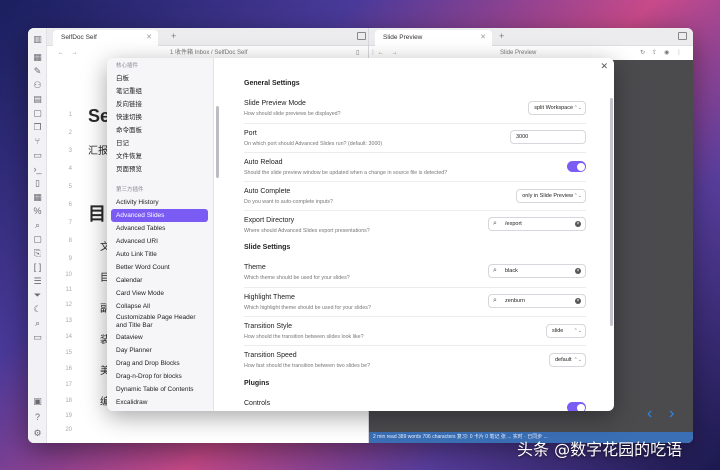 Image resolution: width=720 pixels, height=470 pixels. I want to click on sidebar-item-auto-link-title: Auto Link Title, so click(157, 254).